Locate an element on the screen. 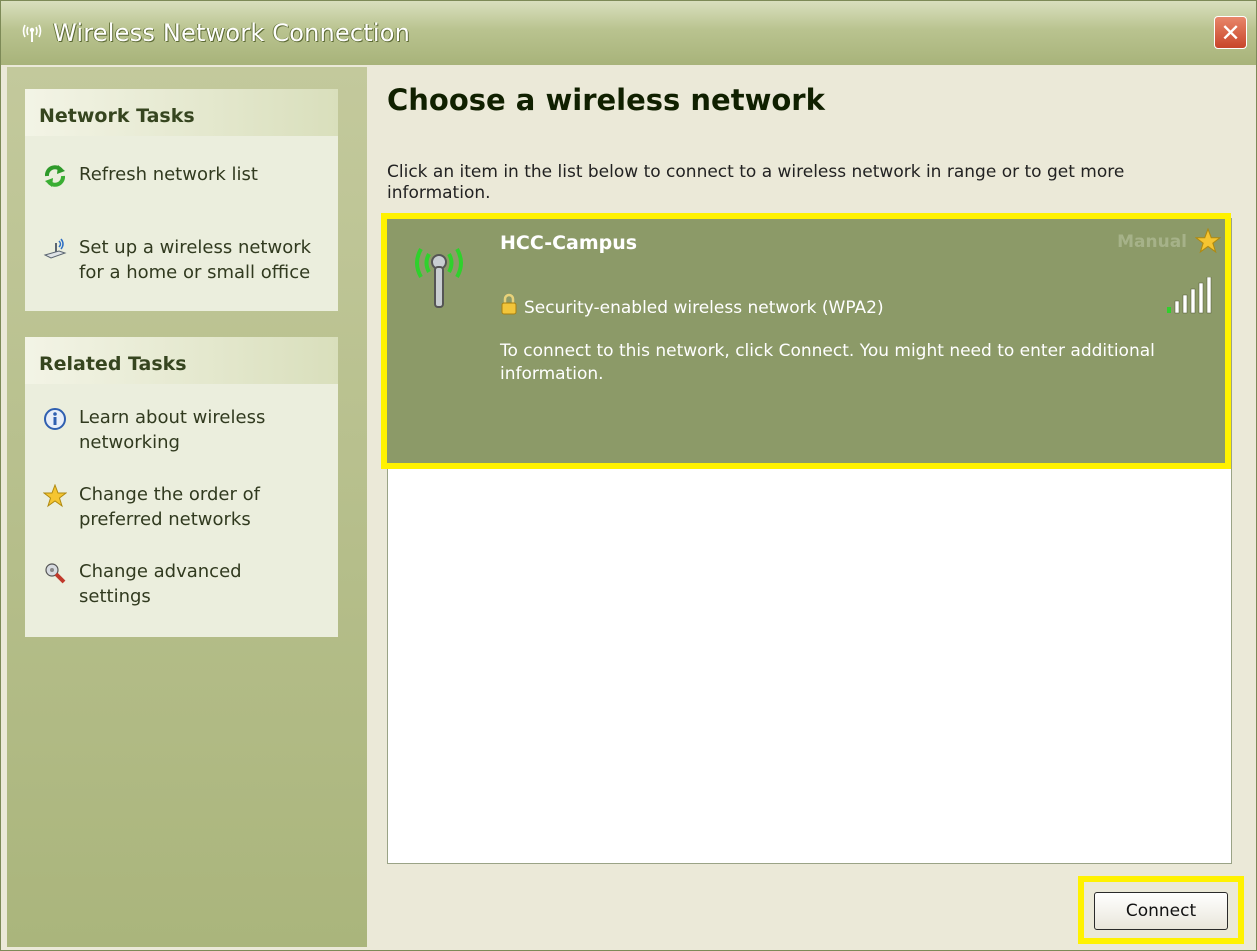 This screenshot has height=951, width=1257. close-icon: ✕ is located at coordinates (1230, 32).